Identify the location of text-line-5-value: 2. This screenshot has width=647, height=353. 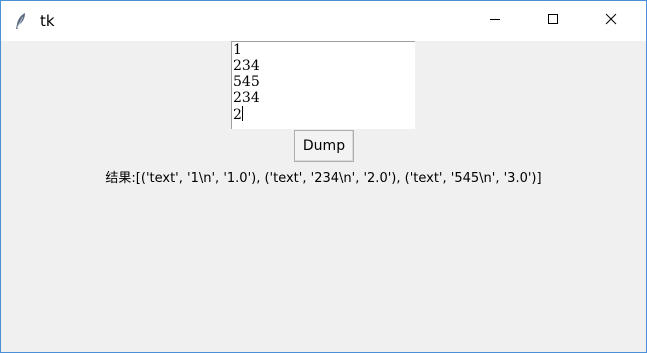
(237, 115).